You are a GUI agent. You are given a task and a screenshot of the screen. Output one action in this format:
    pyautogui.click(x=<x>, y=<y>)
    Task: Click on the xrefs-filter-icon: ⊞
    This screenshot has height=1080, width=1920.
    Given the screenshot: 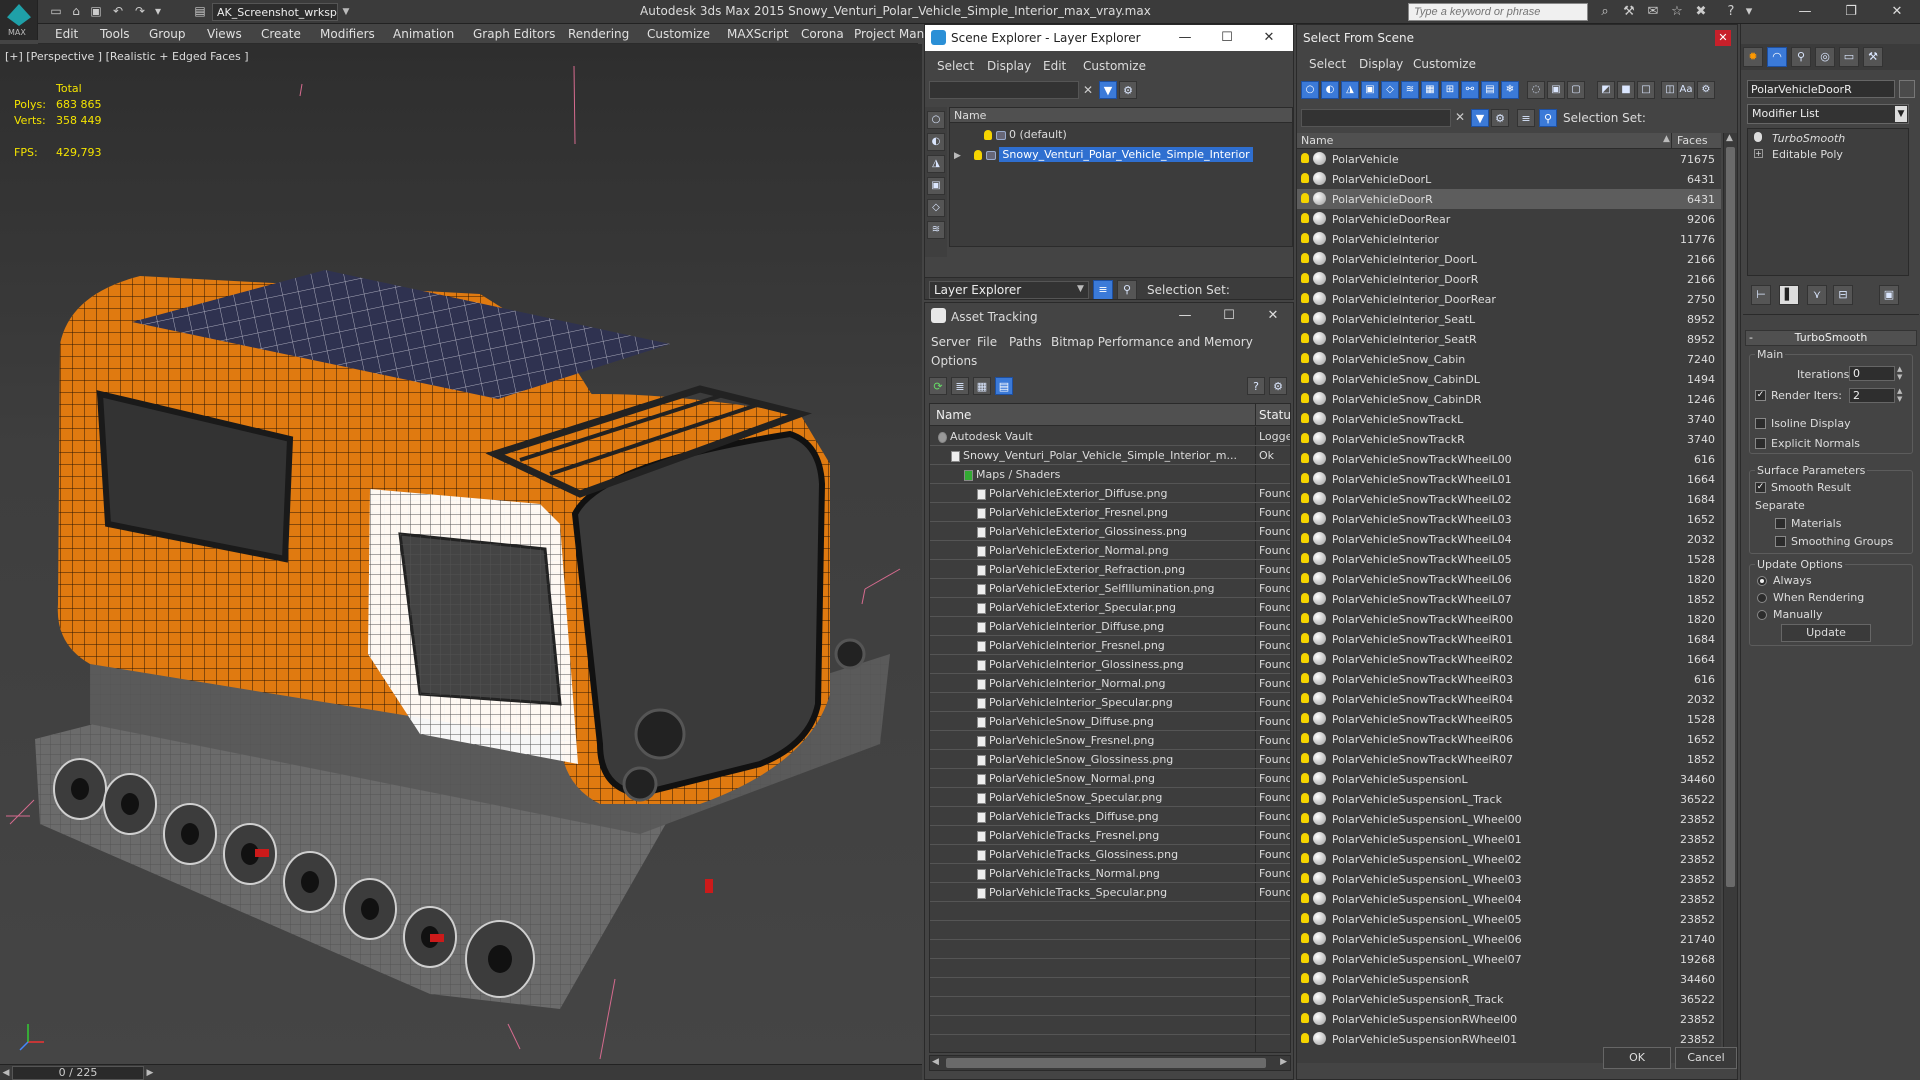 What is the action you would take?
    pyautogui.click(x=1450, y=90)
    